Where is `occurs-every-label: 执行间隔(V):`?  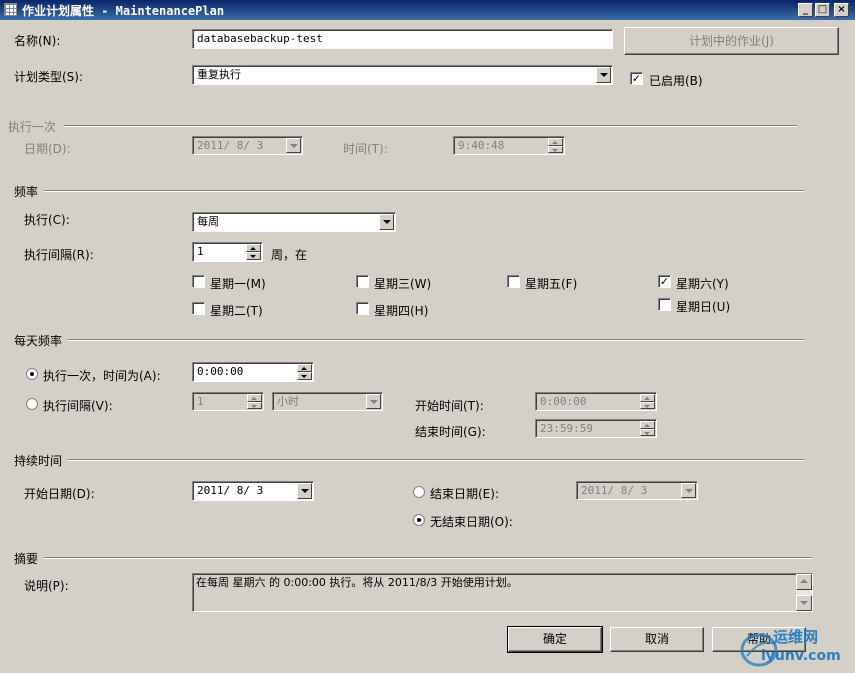
occurs-every-label: 执行间隔(V): is located at coordinates (78, 406).